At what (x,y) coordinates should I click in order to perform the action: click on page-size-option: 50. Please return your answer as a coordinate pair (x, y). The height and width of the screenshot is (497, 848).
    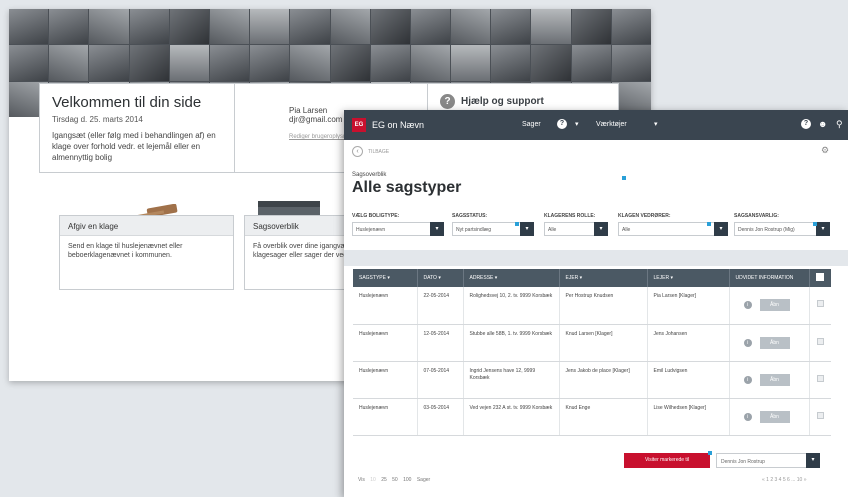
    Looking at the image, I should click on (395, 480).